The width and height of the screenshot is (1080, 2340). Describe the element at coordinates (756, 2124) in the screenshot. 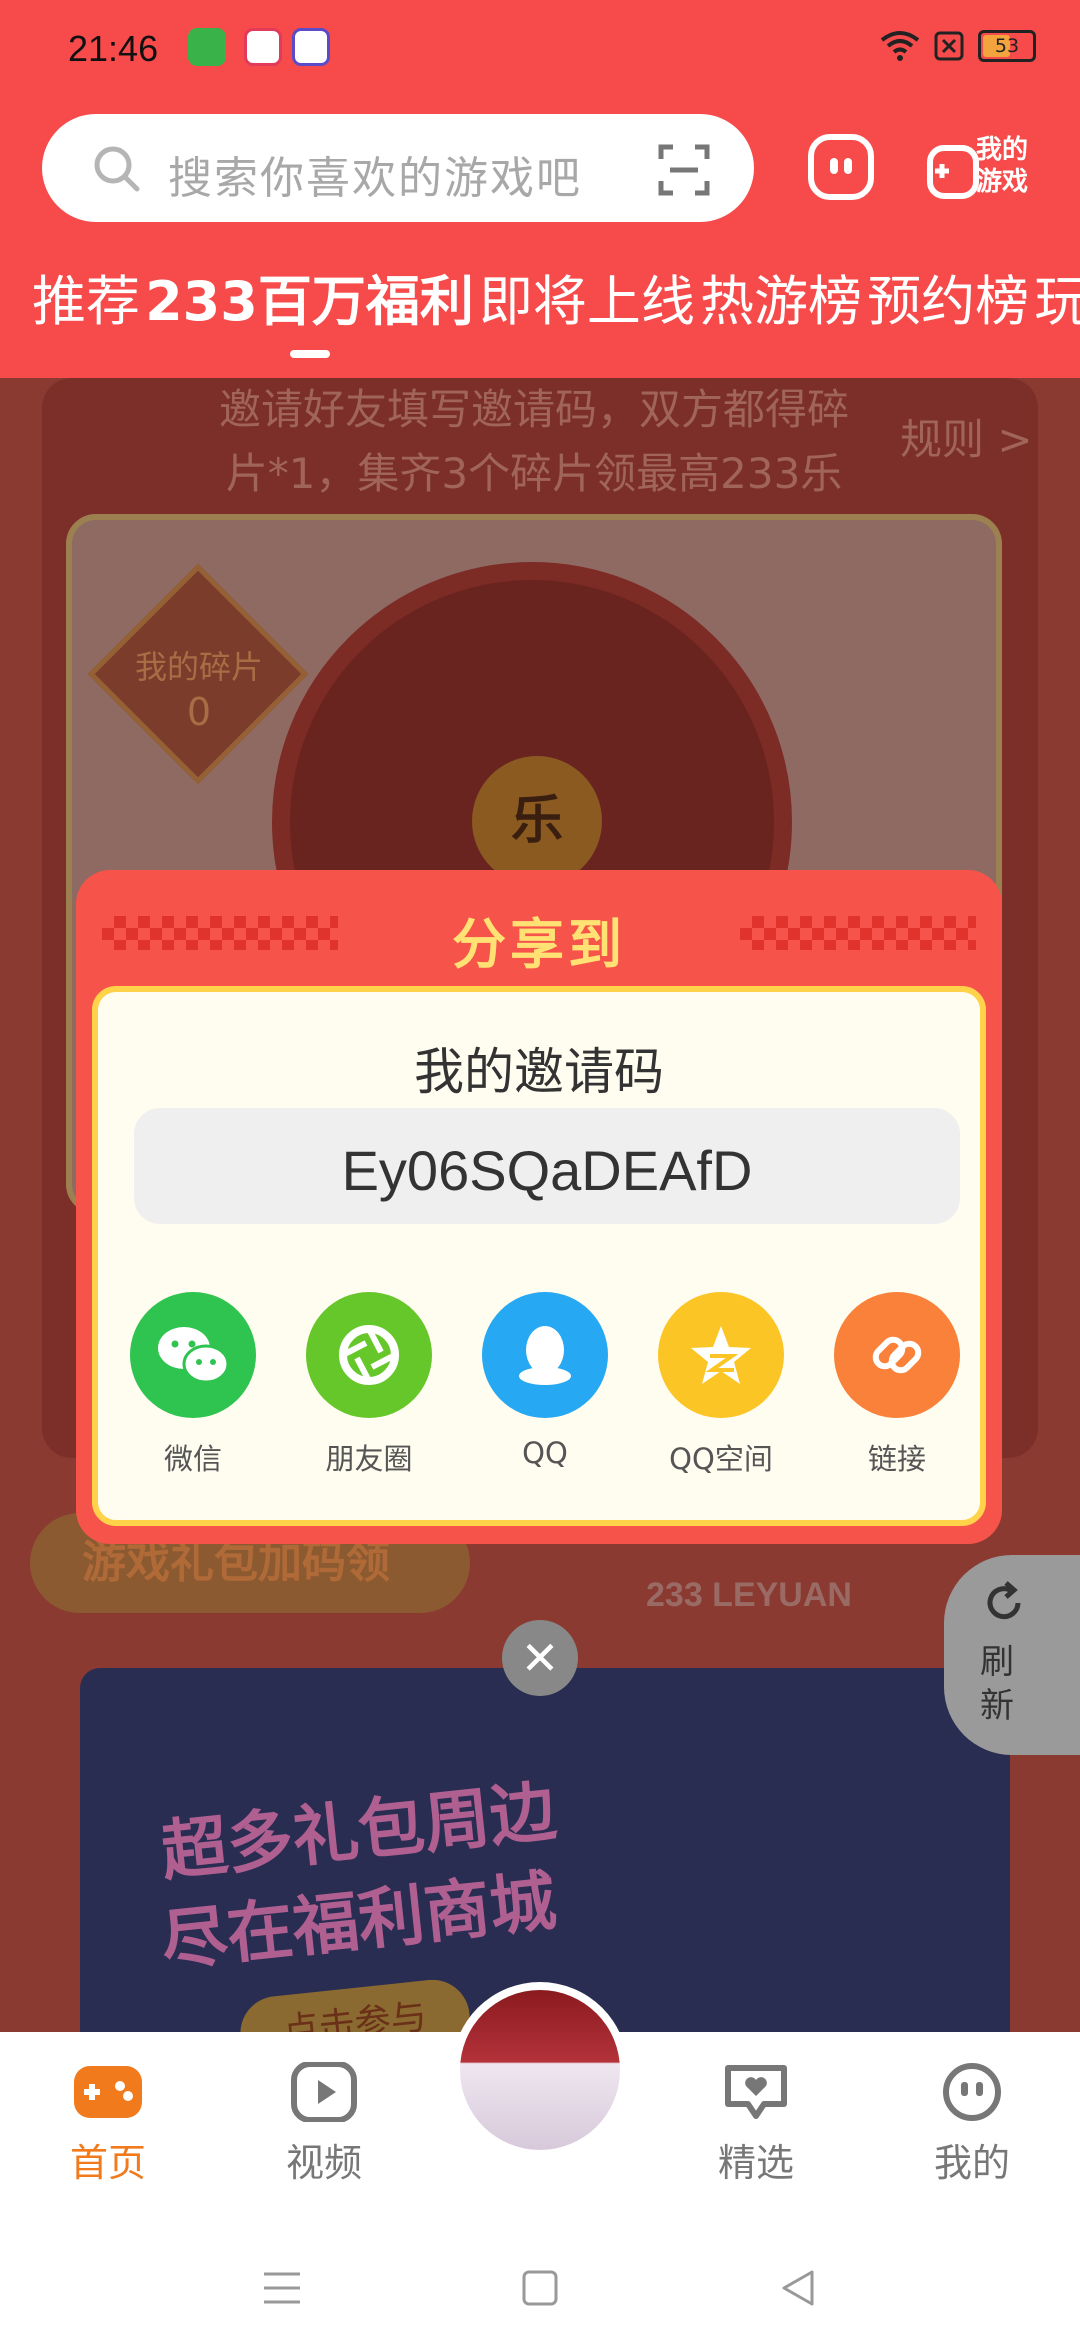

I see `nav-featured: 精选` at that location.